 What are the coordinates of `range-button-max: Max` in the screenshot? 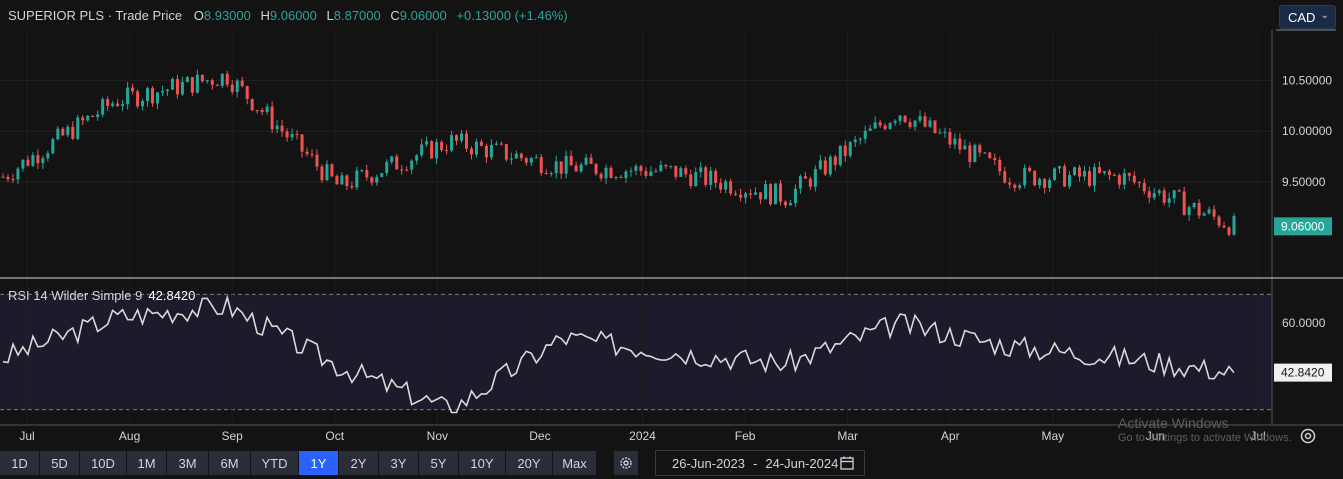 It's located at (574, 463).